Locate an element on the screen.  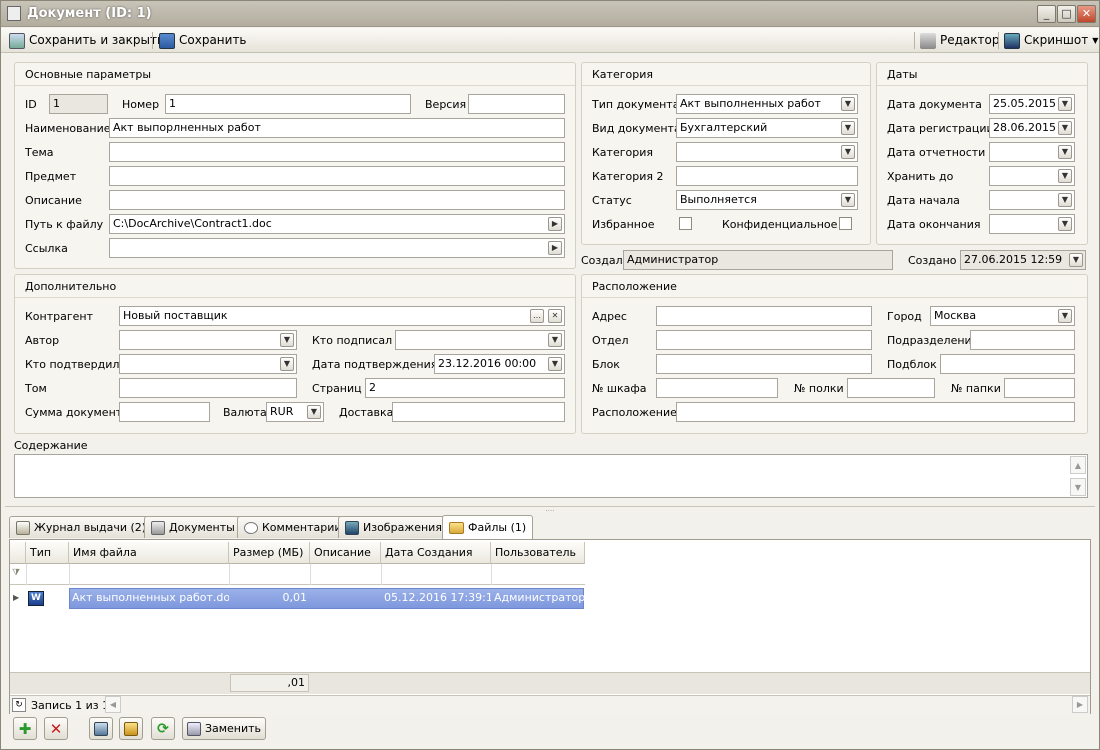
content-label: Содержание is located at coordinates (51, 445).